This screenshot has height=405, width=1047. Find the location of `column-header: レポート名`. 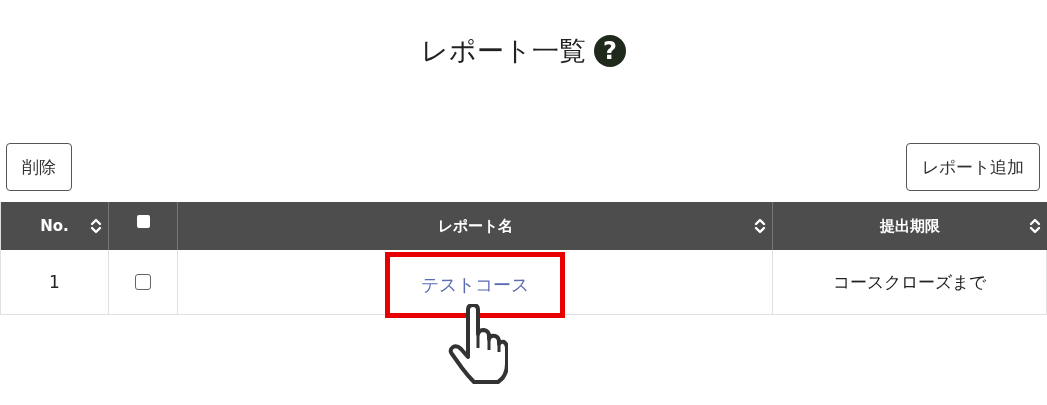

column-header: レポート名 is located at coordinates (475, 226).